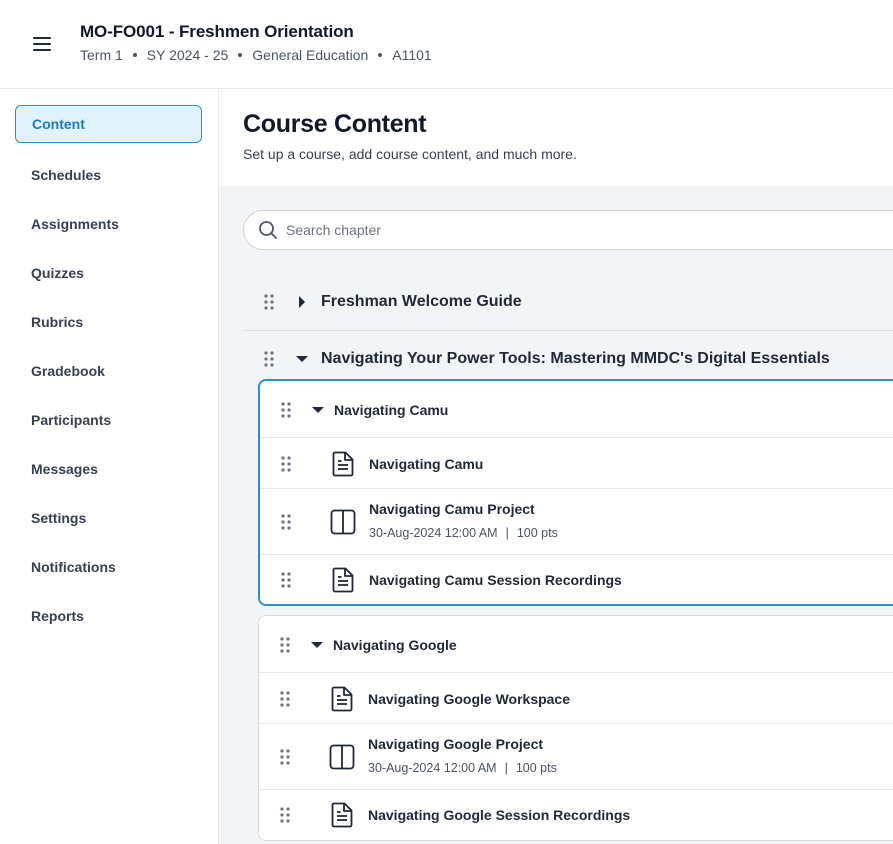  Describe the element at coordinates (101, 55) in the screenshot. I see `term-label: Term 1` at that location.